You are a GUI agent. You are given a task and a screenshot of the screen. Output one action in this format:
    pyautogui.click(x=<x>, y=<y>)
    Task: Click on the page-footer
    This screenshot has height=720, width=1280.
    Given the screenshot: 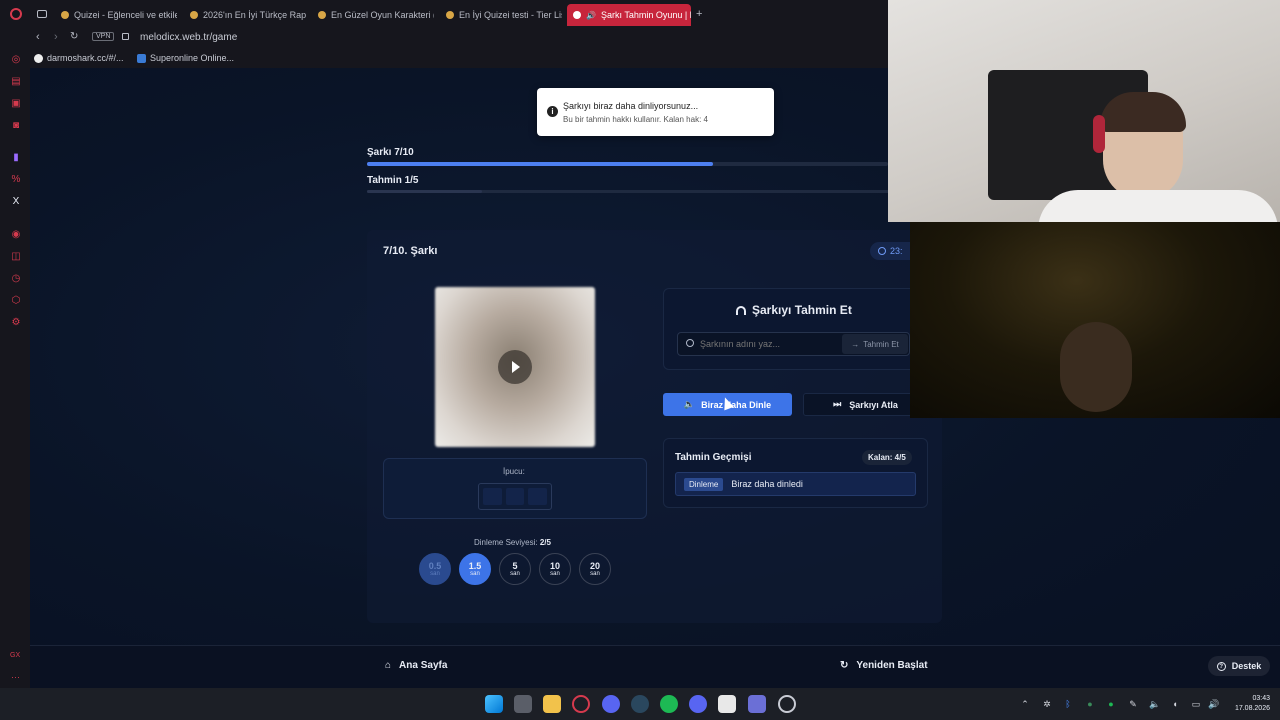 What is the action you would take?
    pyautogui.click(x=655, y=666)
    